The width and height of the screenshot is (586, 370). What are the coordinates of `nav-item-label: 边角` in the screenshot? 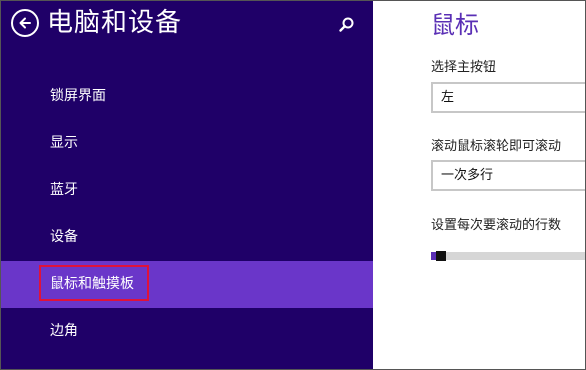 It's located at (64, 331).